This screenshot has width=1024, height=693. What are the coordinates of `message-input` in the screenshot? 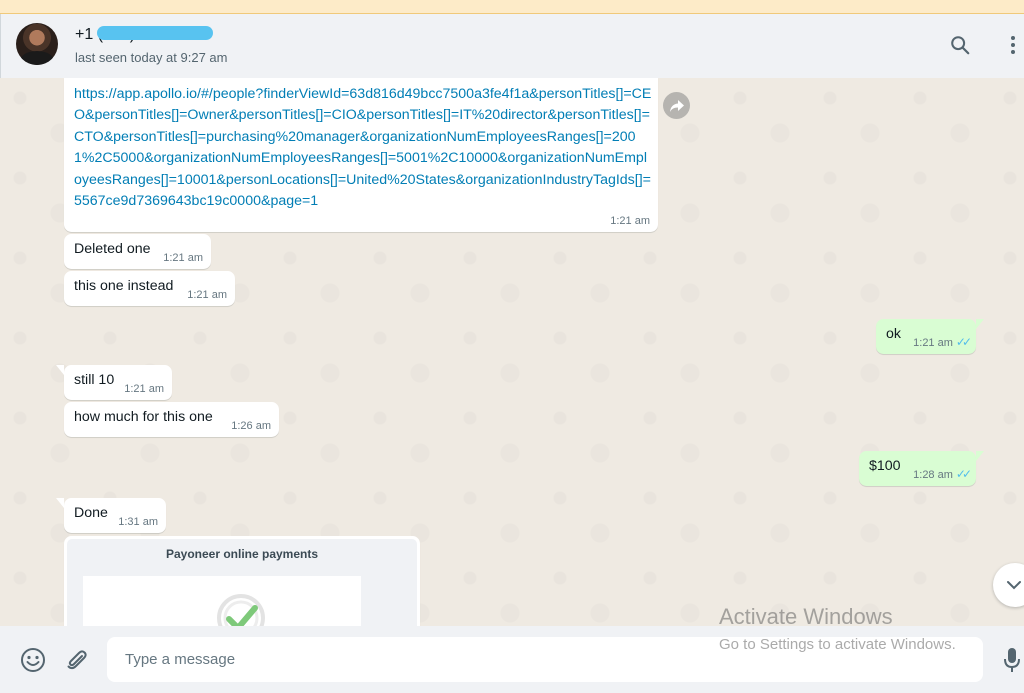 It's located at (545, 659).